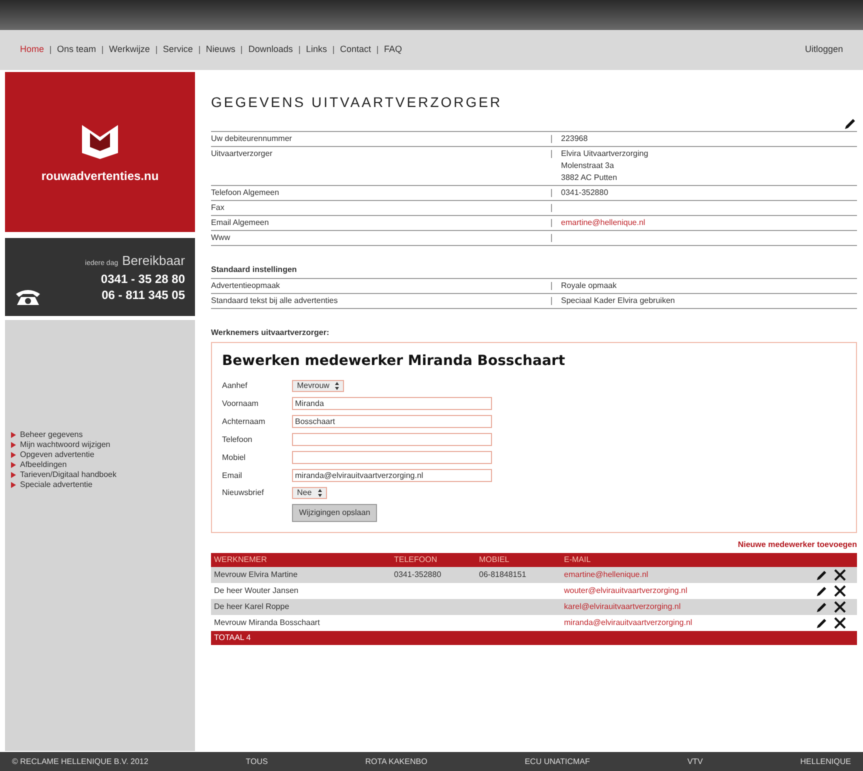  What do you see at coordinates (626, 591) in the screenshot?
I see `email-link: wouter@elvirauitvaartverzorging.nl` at bounding box center [626, 591].